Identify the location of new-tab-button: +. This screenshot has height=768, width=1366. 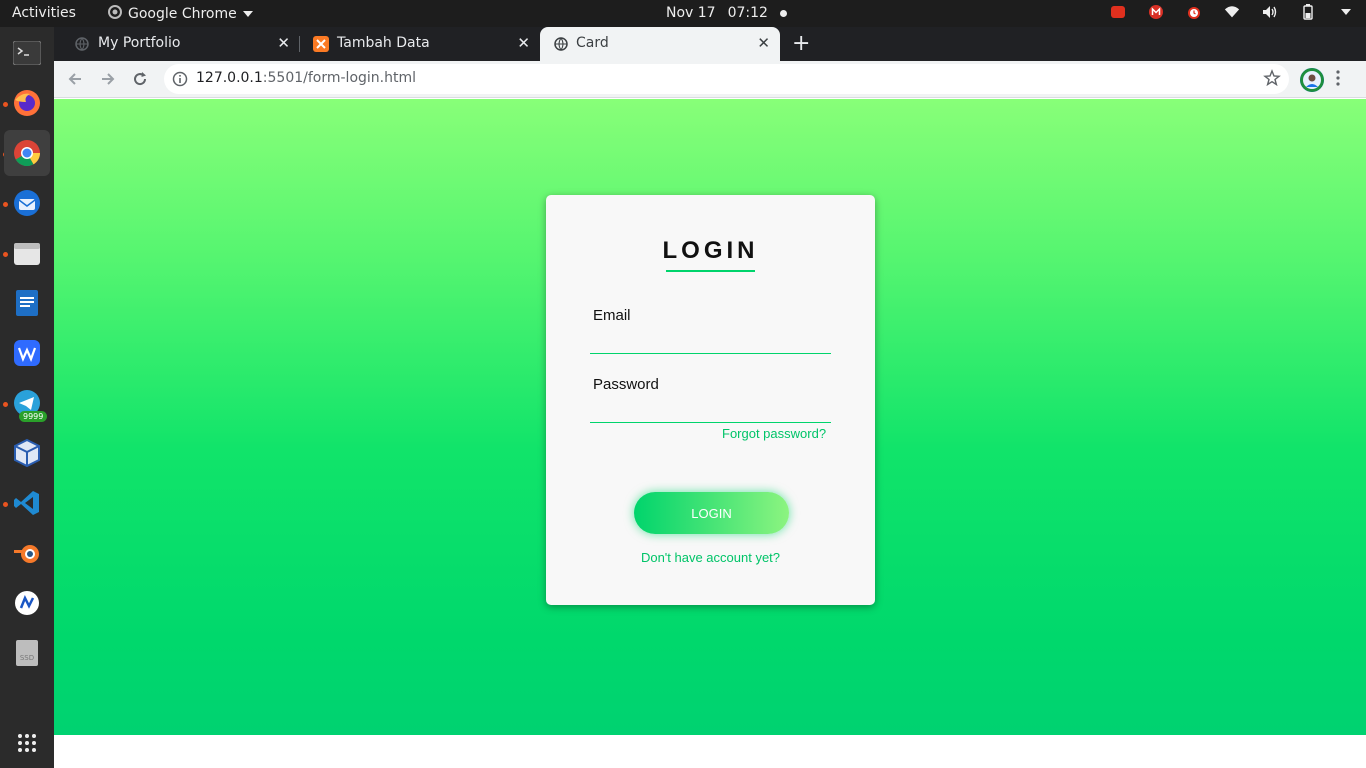
(801, 43).